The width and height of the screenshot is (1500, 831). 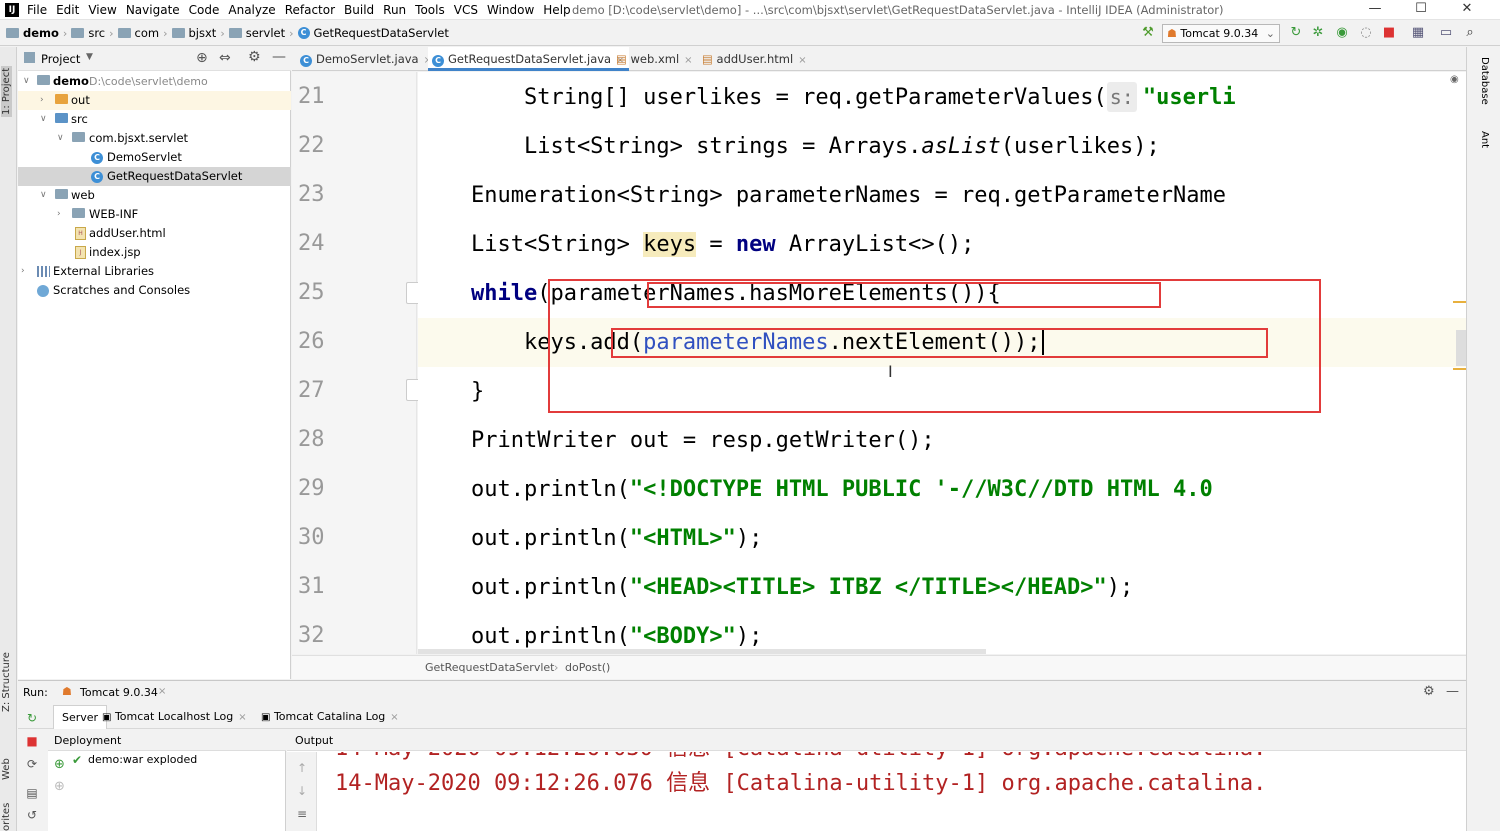 I want to click on search-icon: ⌕, so click(x=1470, y=33).